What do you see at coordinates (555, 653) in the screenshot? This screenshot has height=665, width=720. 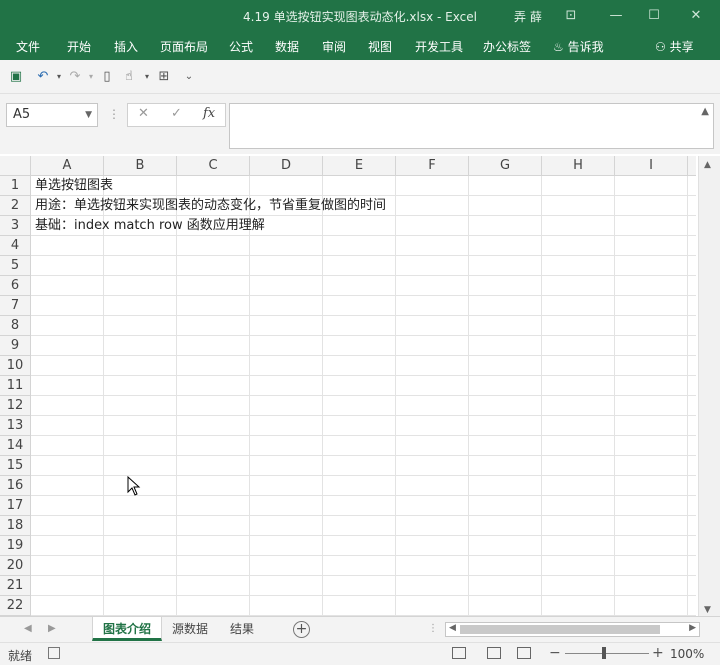 I see `zoom-out-icon: −` at bounding box center [555, 653].